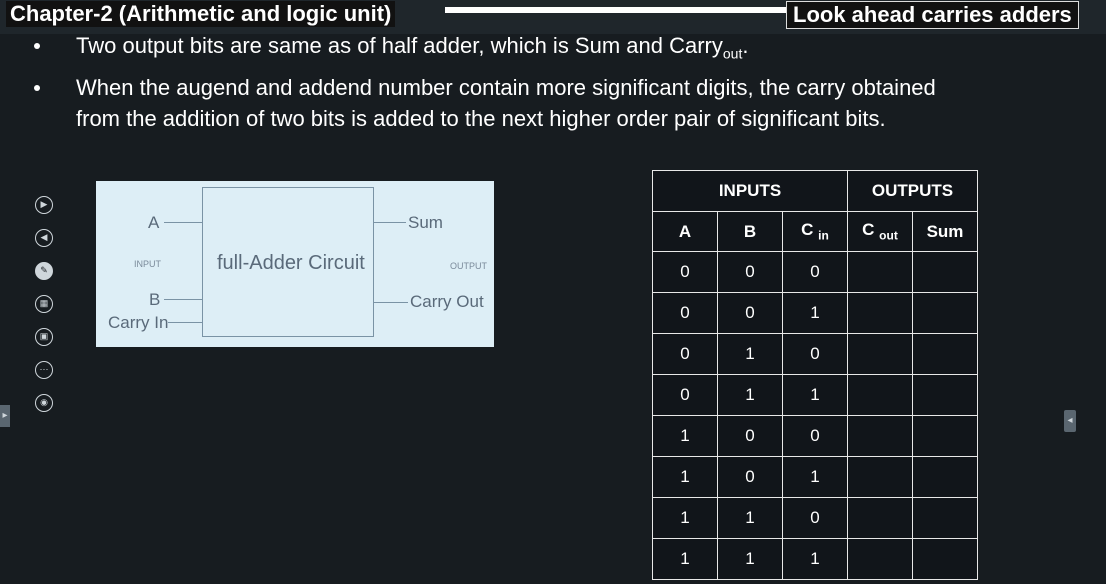  Describe the element at coordinates (5, 416) in the screenshot. I see `left-expand-arrow-icon: ▸` at that location.